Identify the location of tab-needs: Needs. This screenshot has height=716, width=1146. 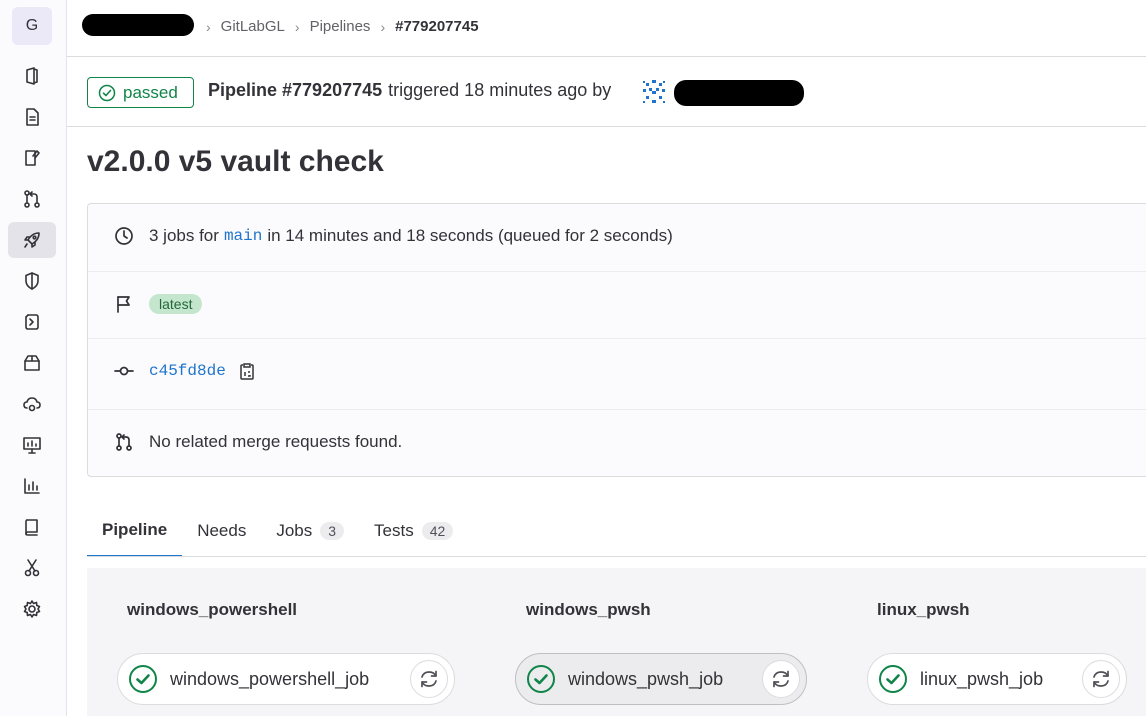
(221, 531).